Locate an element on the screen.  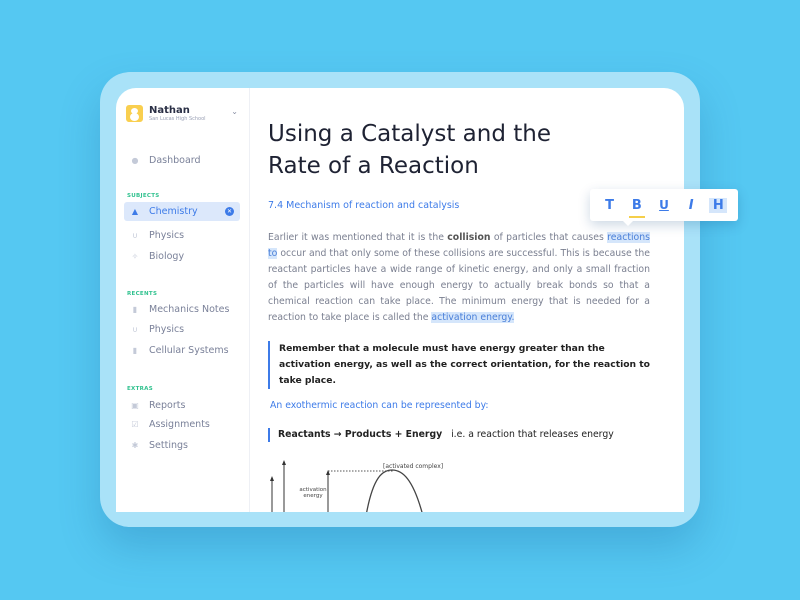
settings-icon: ✱ is located at coordinates (135, 445).